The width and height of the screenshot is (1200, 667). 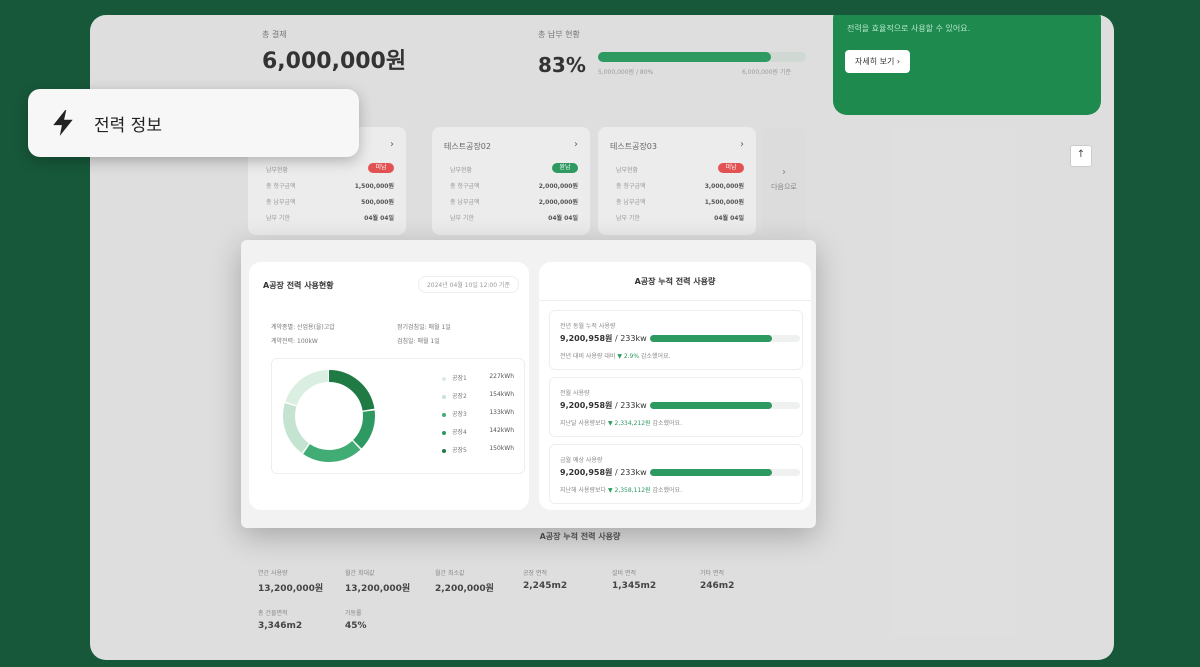 I want to click on bottom-stat-label: 설비 면적, so click(x=624, y=573).